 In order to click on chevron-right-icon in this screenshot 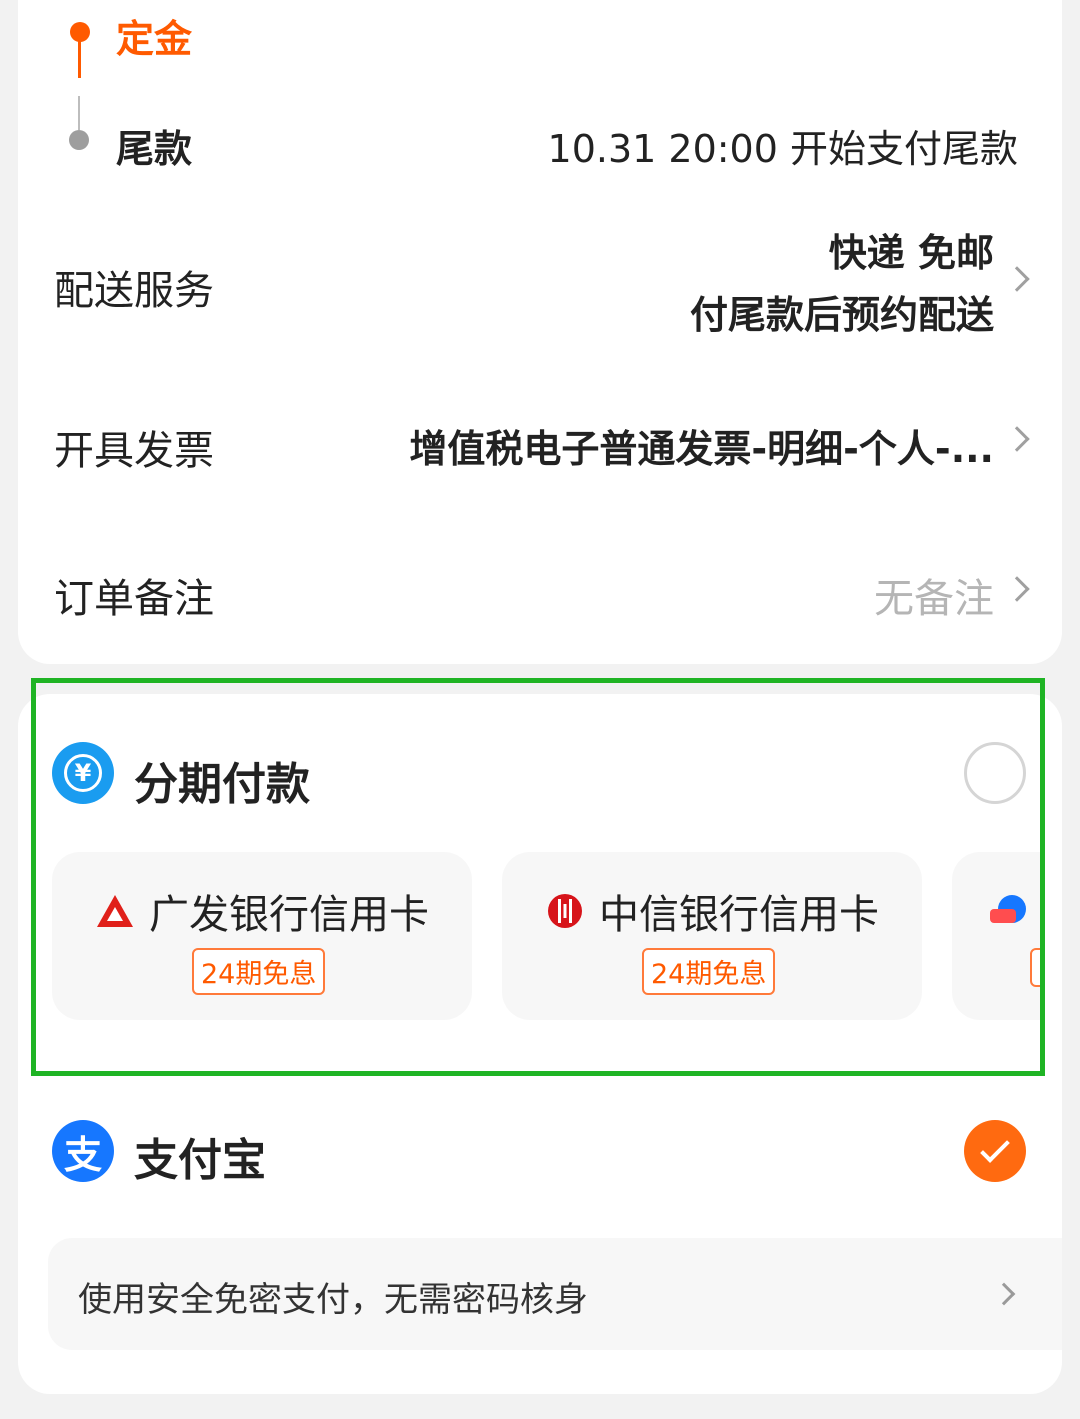, I will do `click(1004, 1294)`.